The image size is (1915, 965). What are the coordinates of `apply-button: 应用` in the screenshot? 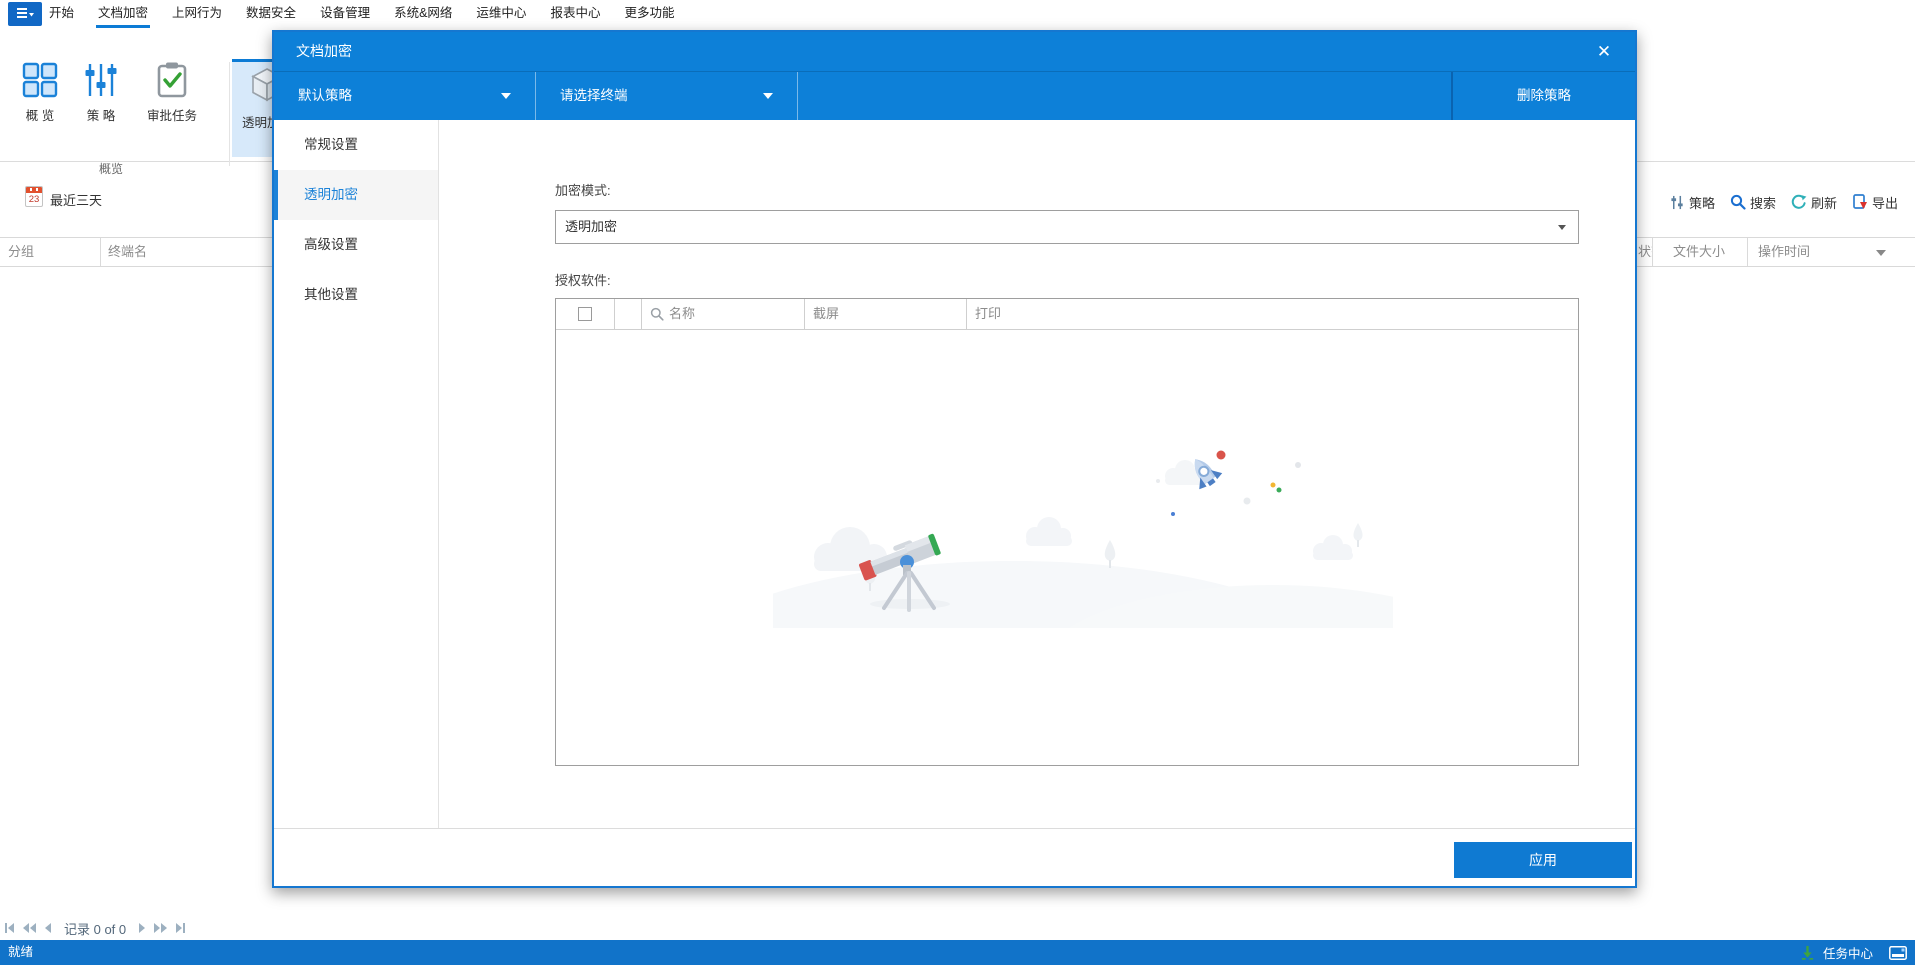 It's located at (1543, 860).